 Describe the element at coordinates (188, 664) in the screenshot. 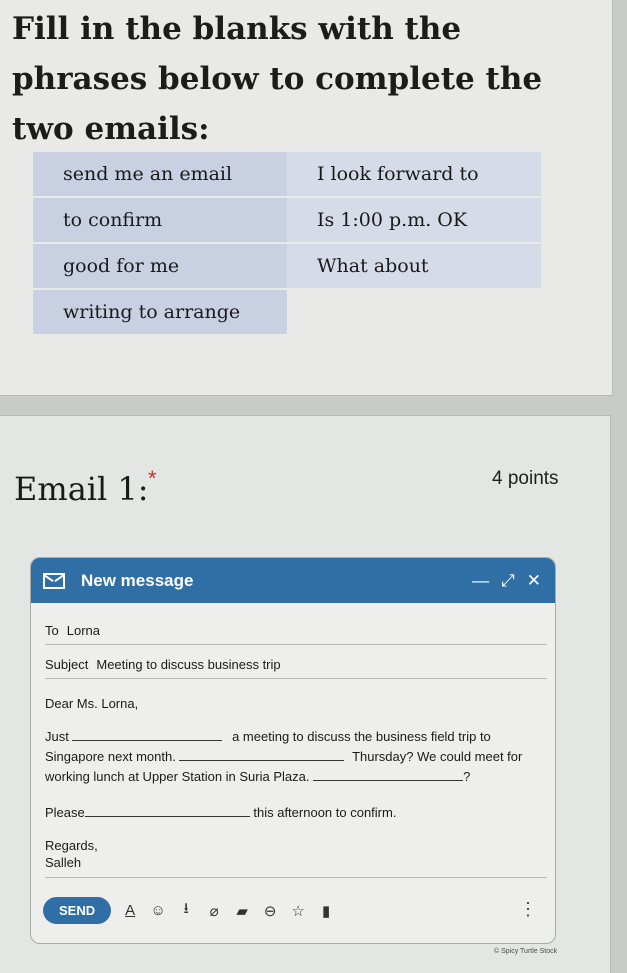

I see `subject-value: Meeting to discuss business trip` at that location.